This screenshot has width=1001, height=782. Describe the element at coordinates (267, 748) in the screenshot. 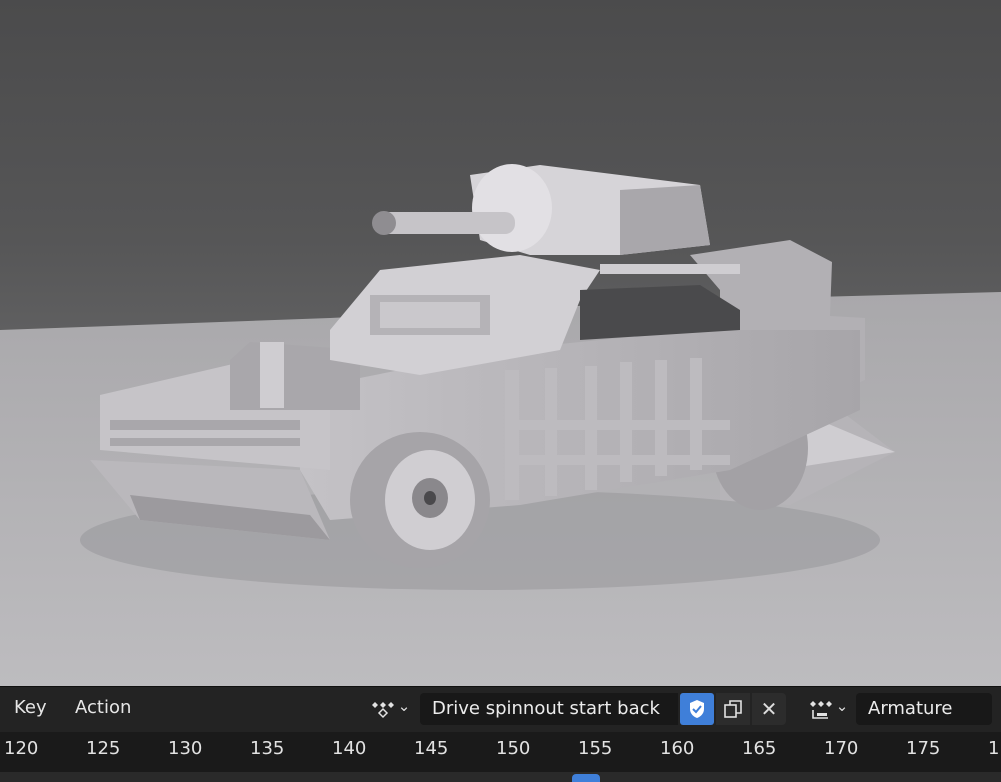

I see `frame-tick: 135` at that location.